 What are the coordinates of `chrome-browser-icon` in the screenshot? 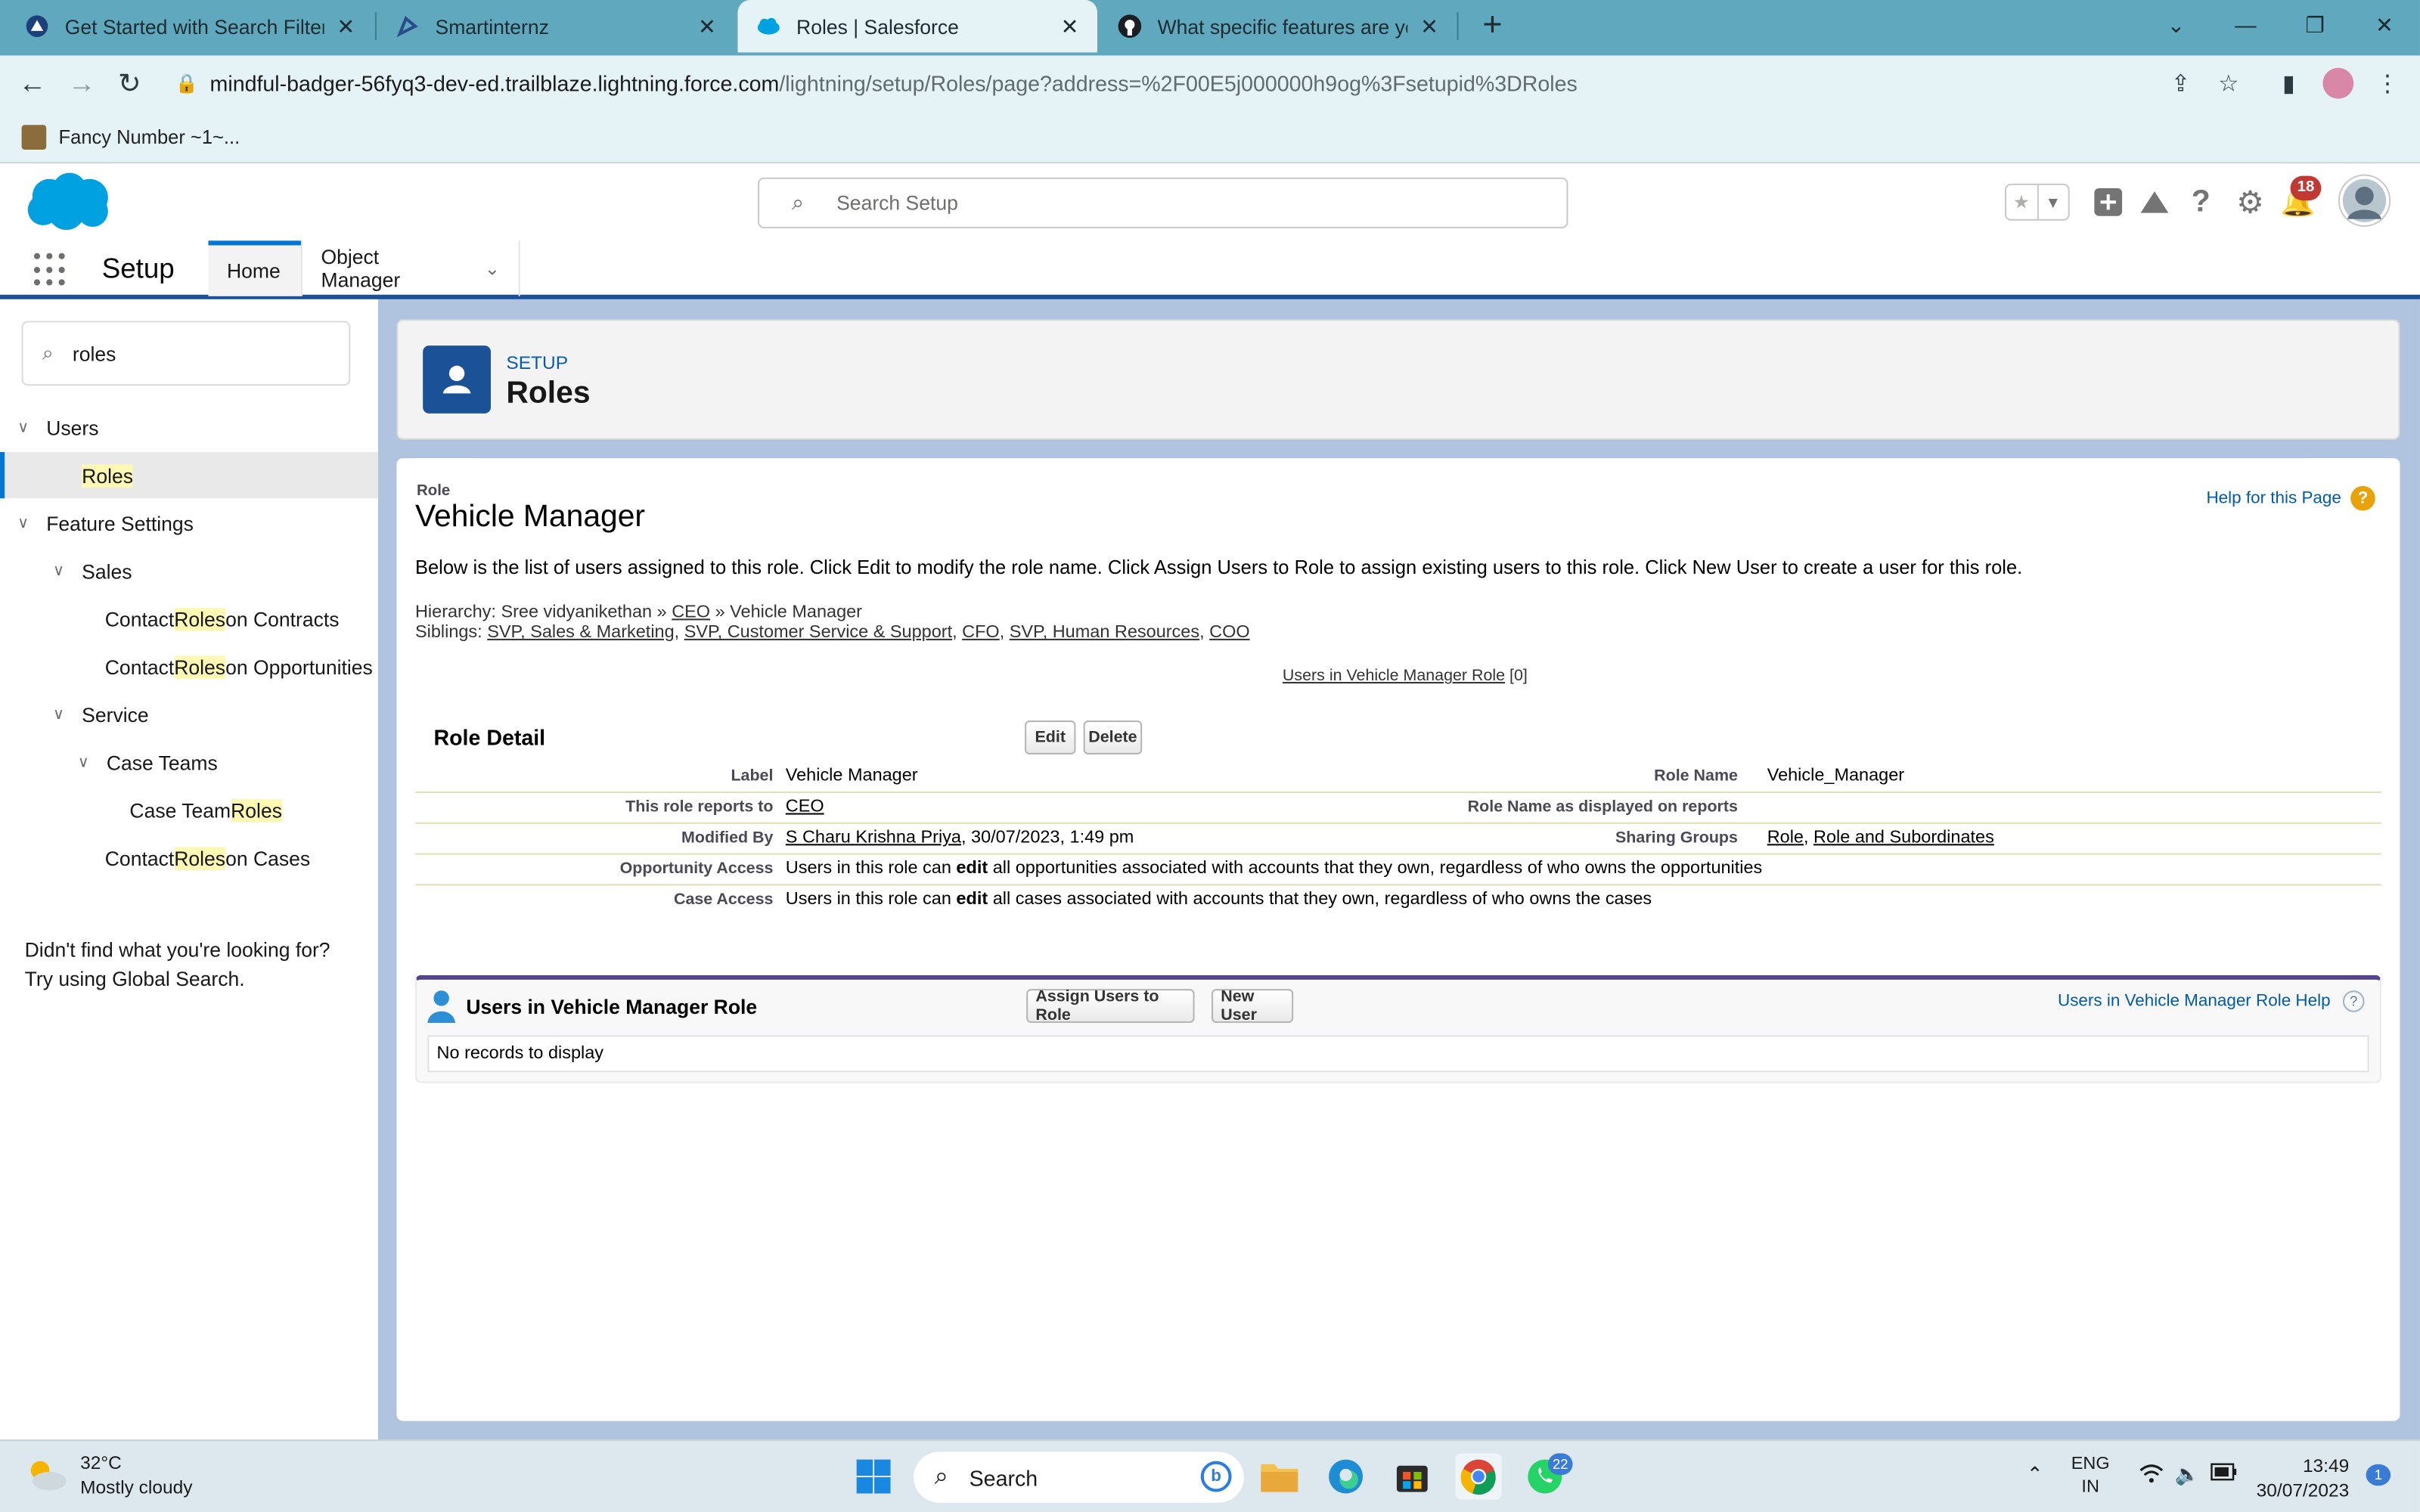 It's located at (1478, 1476).